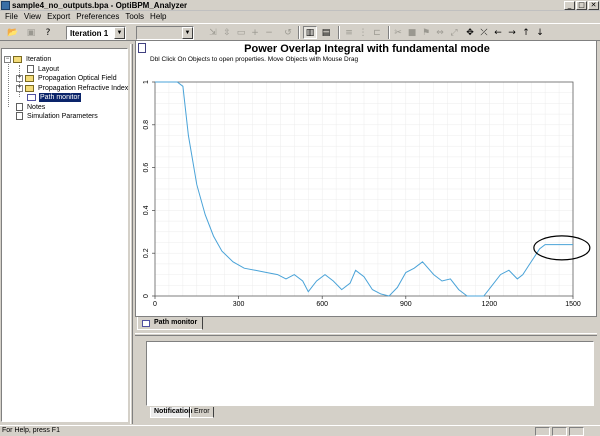  What do you see at coordinates (512, 32) in the screenshot?
I see `arrow-right-icon: →` at bounding box center [512, 32].